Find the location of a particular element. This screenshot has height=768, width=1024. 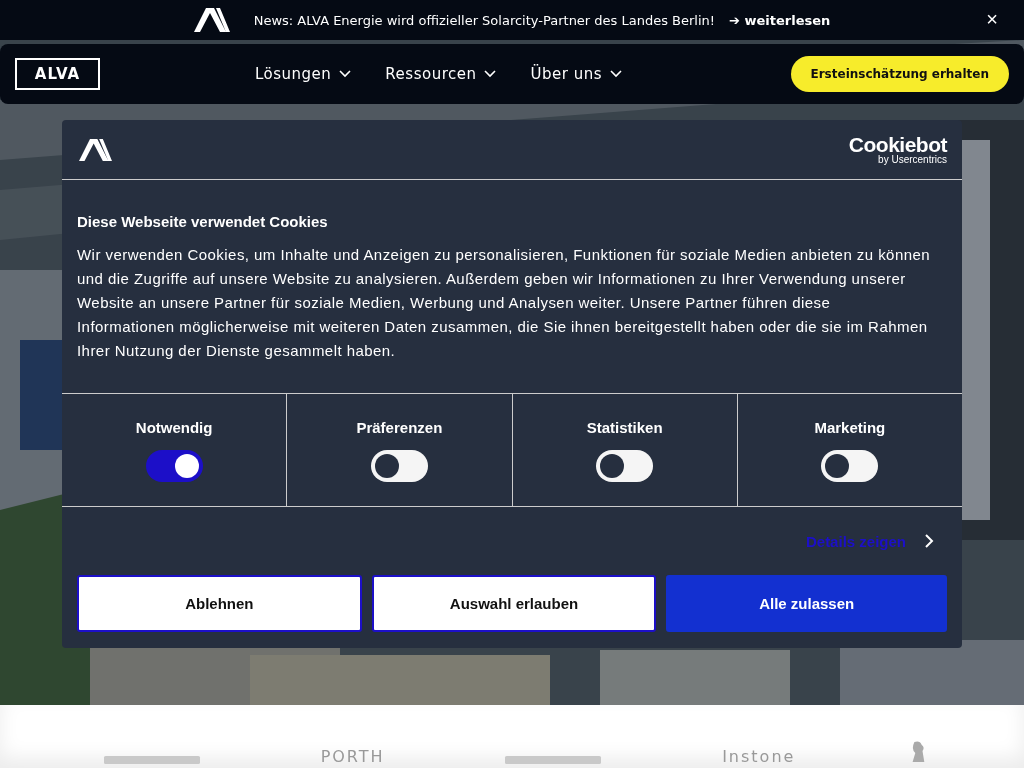

brand-logo: ALVA is located at coordinates (57, 74).